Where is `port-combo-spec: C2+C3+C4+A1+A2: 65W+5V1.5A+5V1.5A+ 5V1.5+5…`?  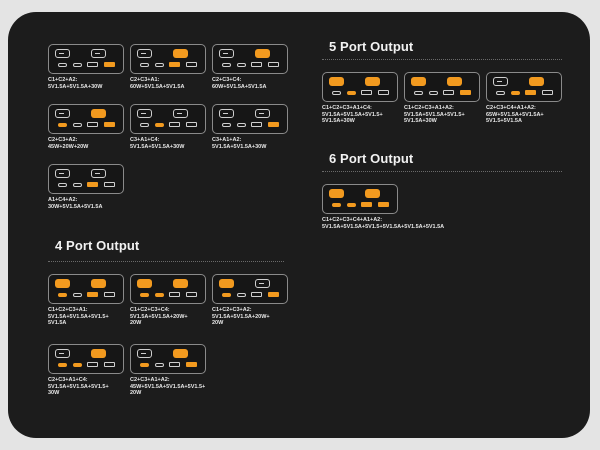 port-combo-spec: C2+C3+C4+A1+A2: 65W+5V1.5A+5V1.5A+ 5V1.5+5… is located at coordinates (525, 115).